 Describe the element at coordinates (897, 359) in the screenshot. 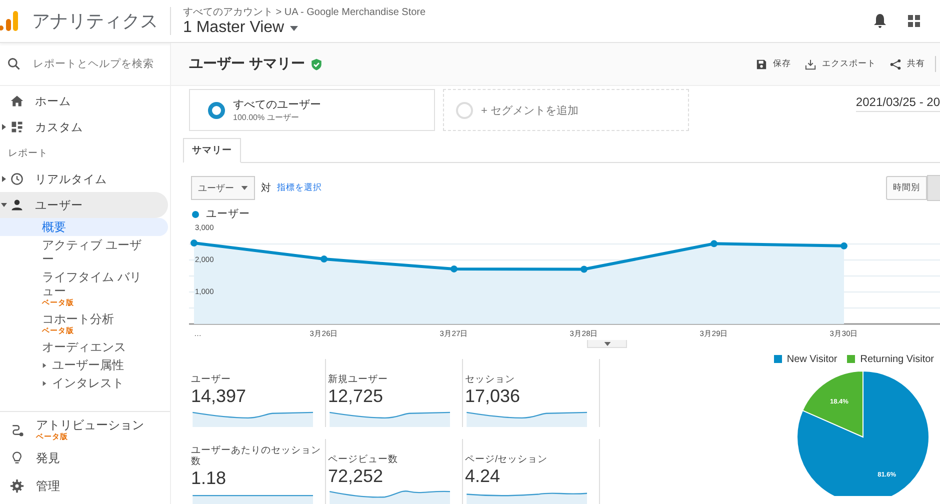

I see `legend-label: Returning Visitor` at that location.